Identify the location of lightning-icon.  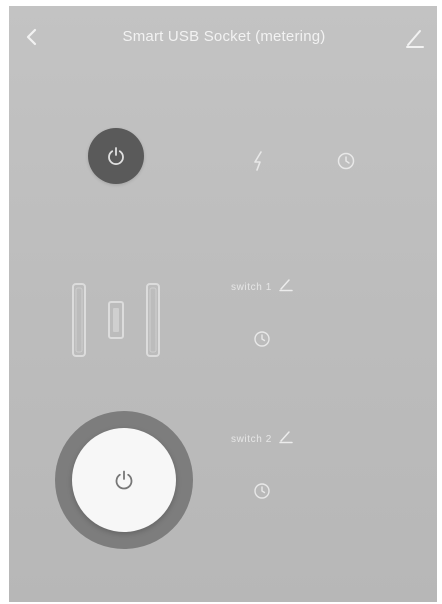
(258, 161).